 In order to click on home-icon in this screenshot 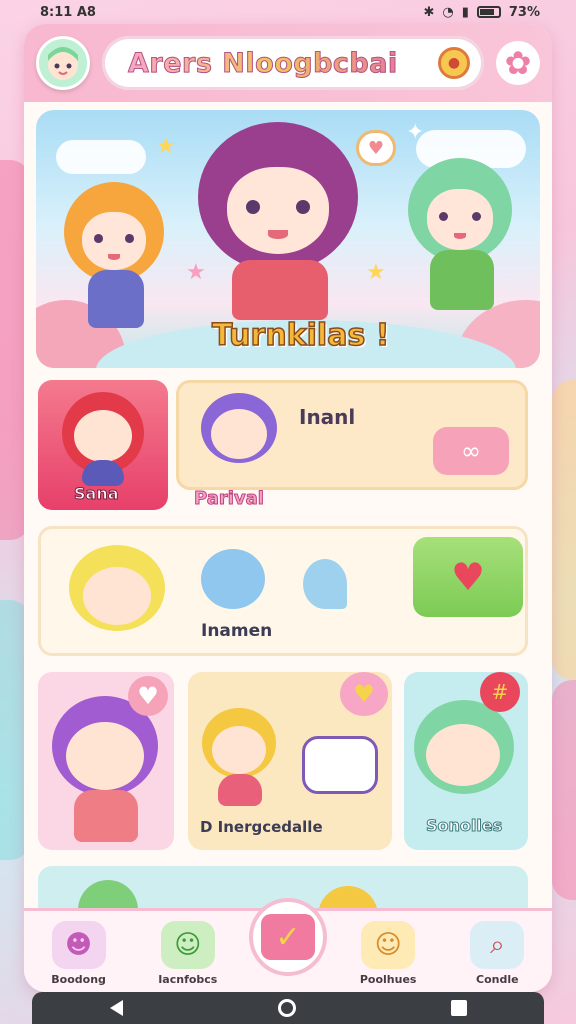, I will do `click(286, 1008)`.